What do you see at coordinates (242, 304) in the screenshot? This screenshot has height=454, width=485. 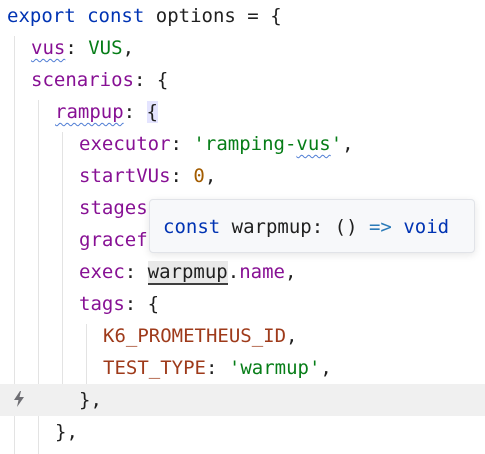 I see `code-line: tags: {` at bounding box center [242, 304].